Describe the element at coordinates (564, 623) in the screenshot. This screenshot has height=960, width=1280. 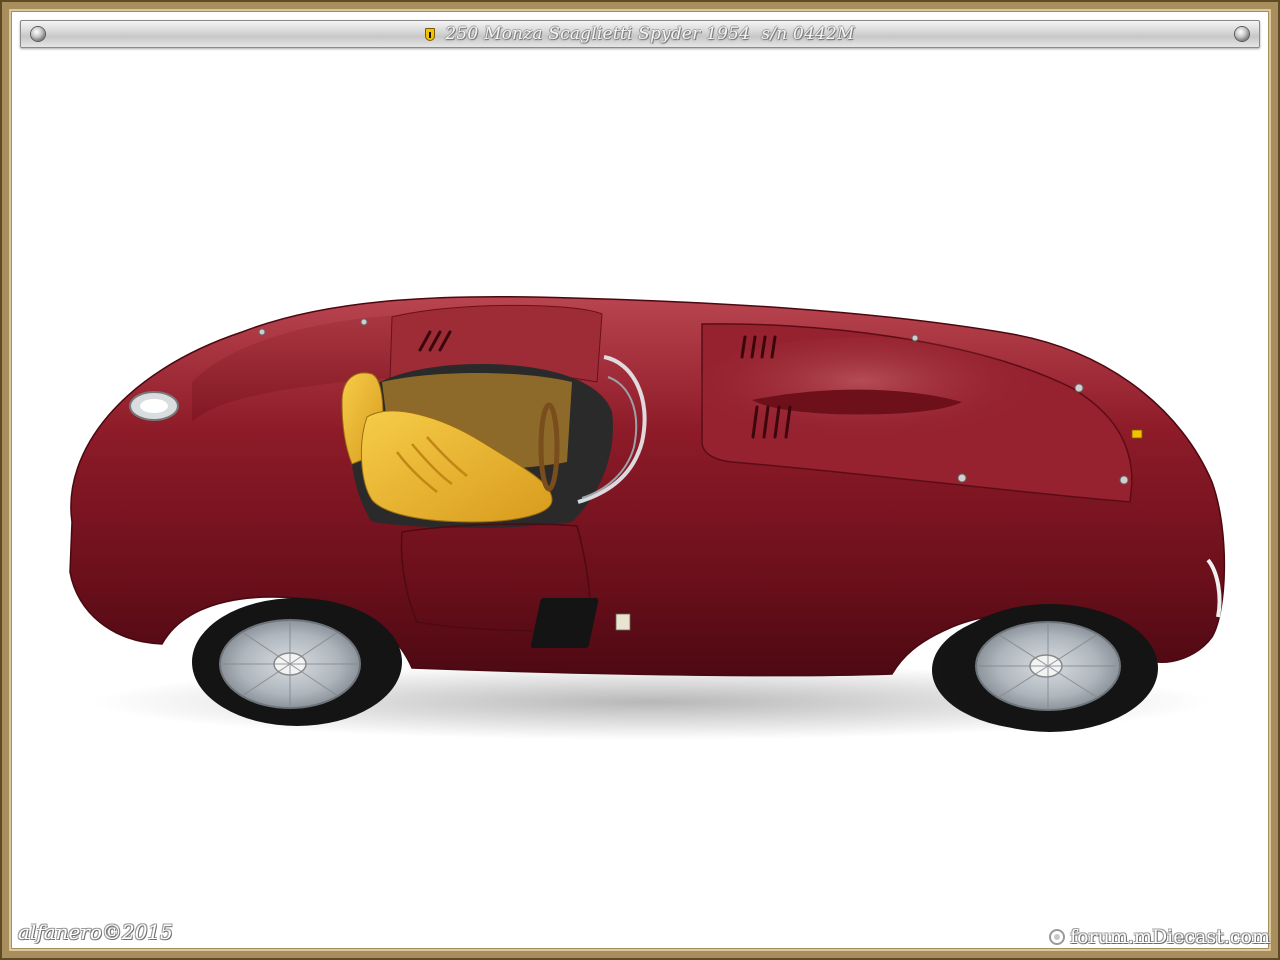
I see `side-vent` at that location.